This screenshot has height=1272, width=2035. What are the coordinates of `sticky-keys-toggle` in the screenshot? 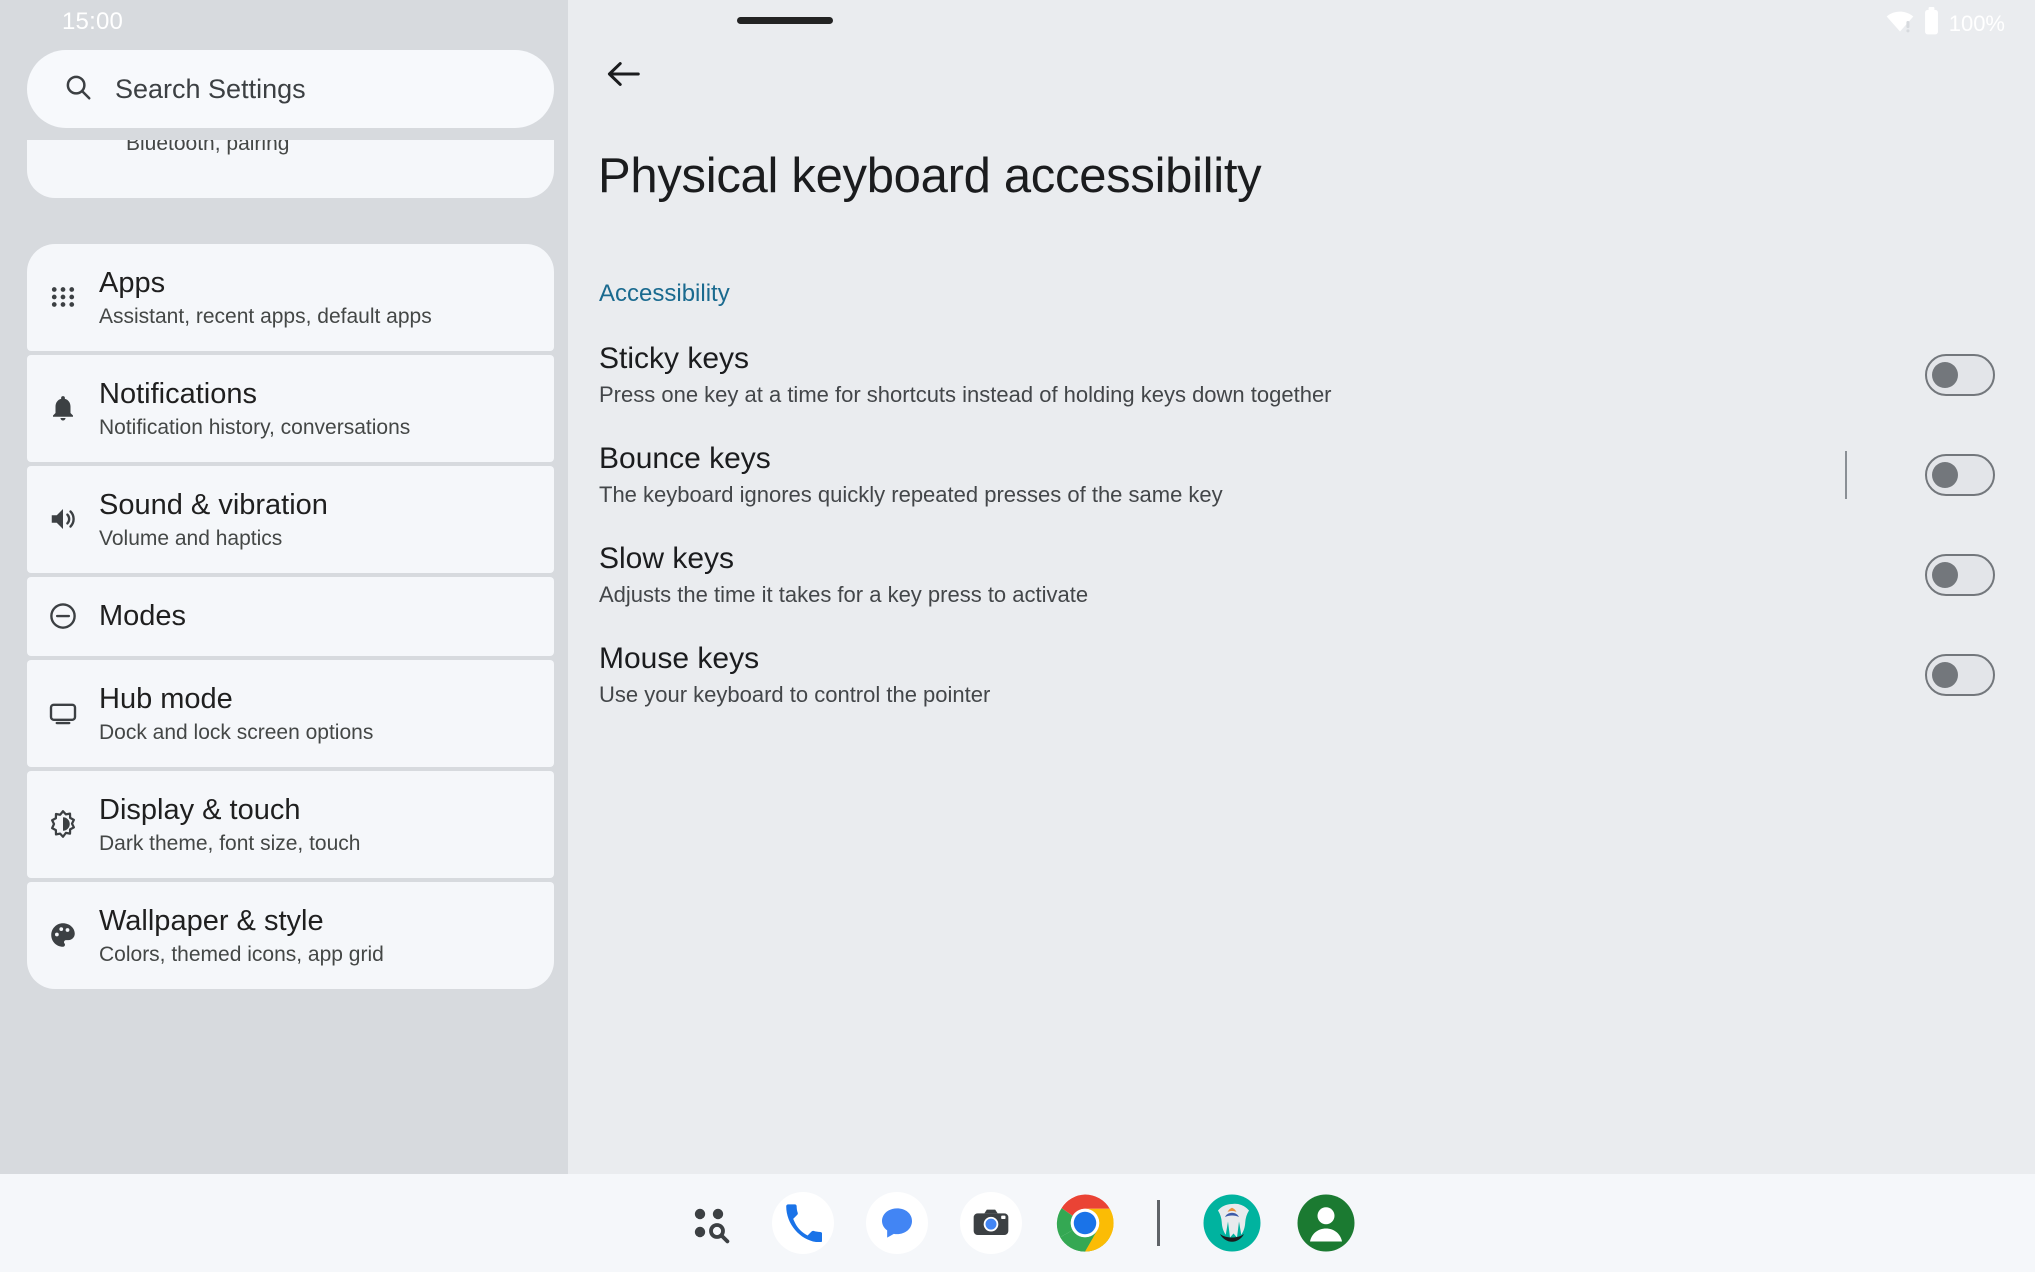 It's located at (1960, 375).